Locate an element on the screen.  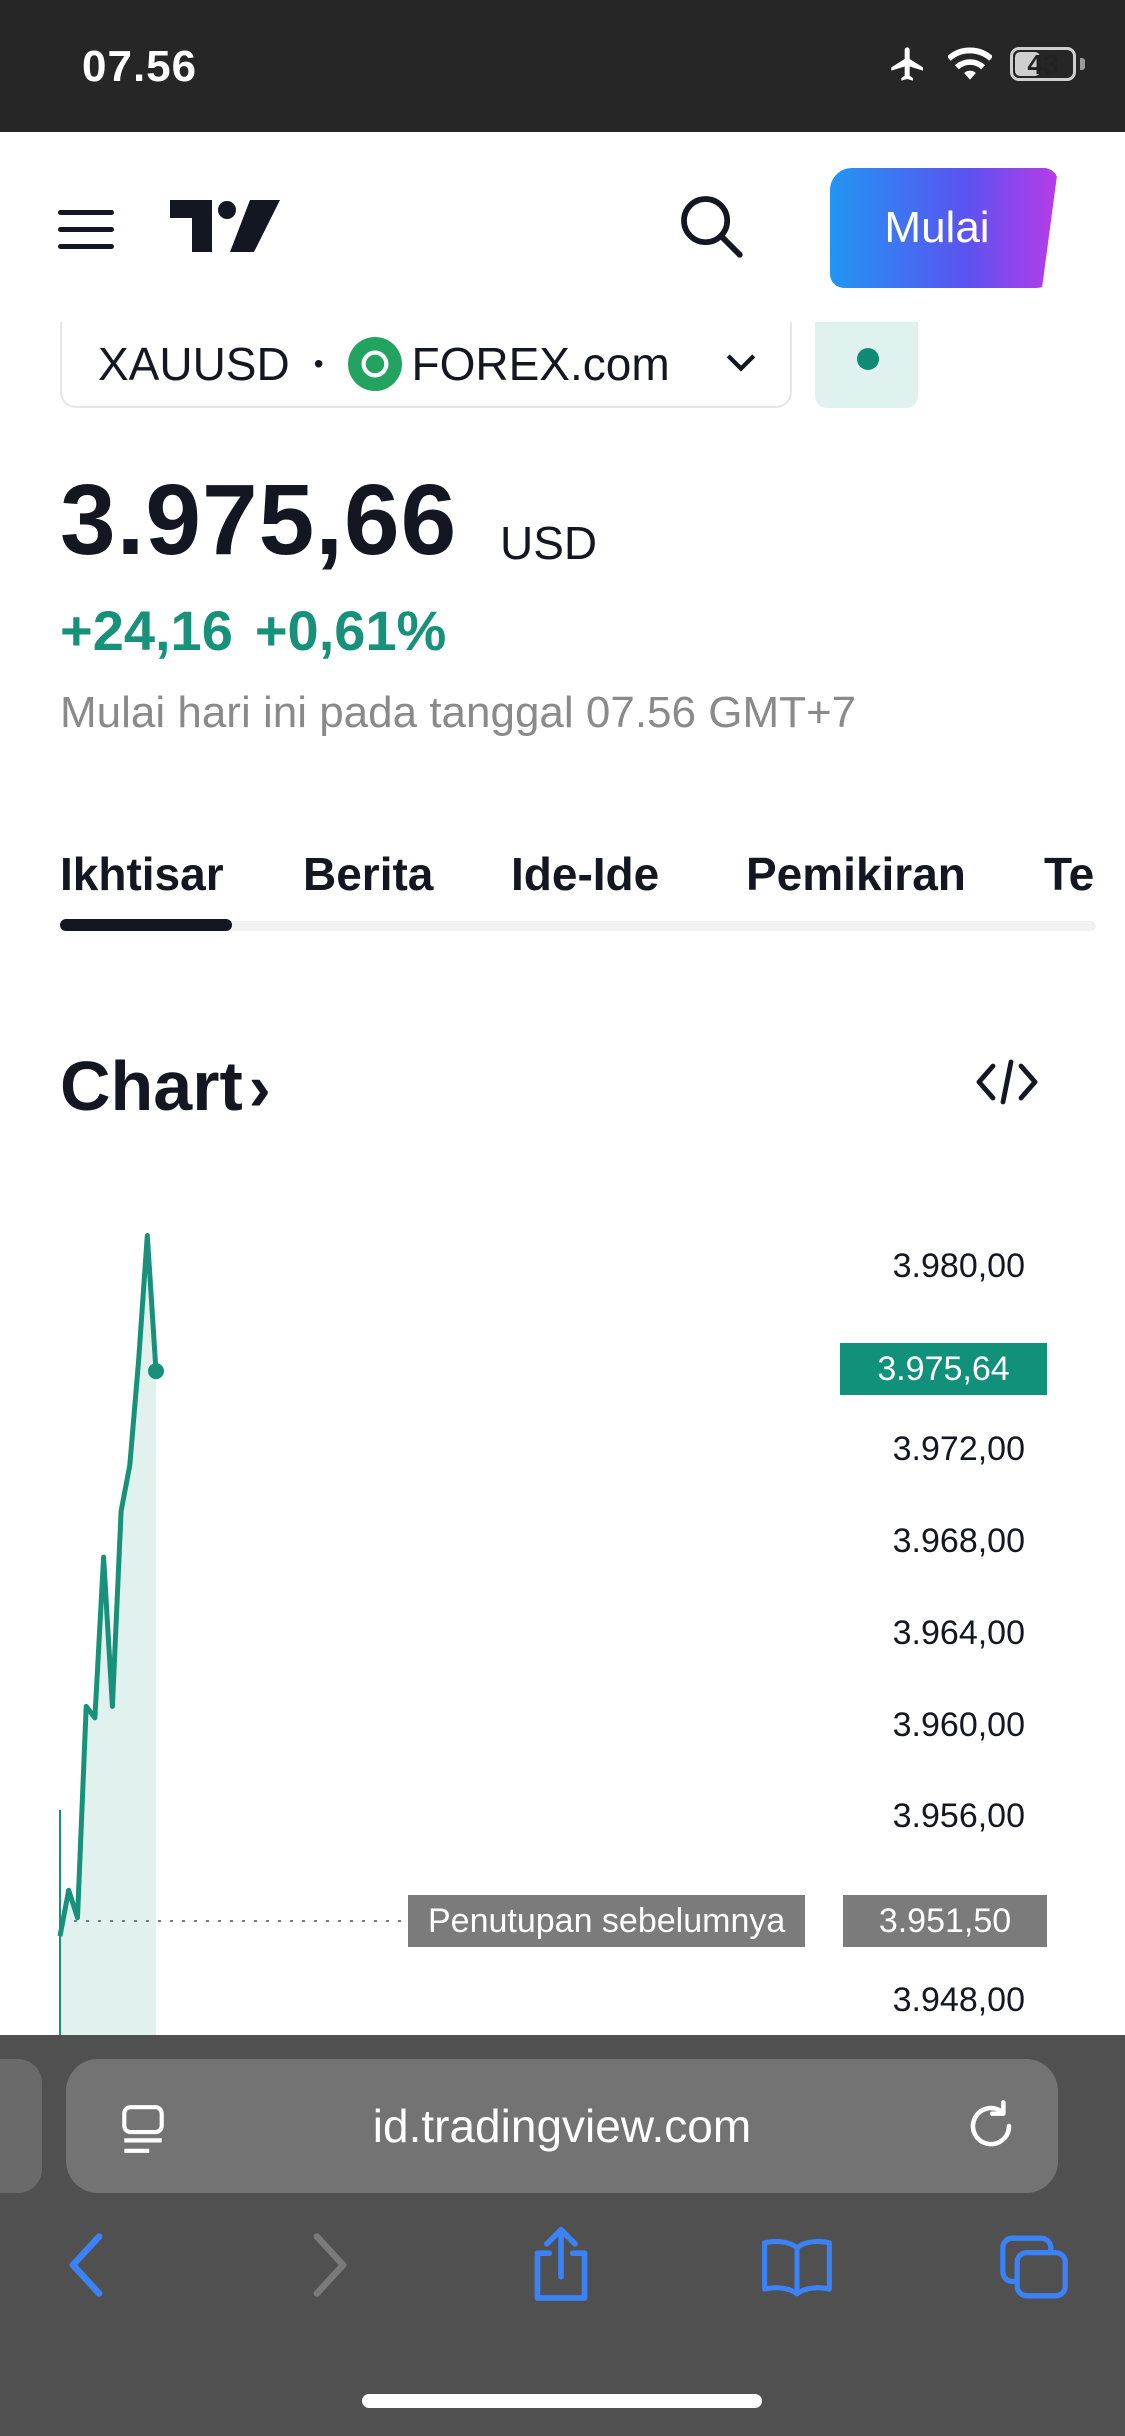
battery-text: 43 is located at coordinates (1043, 64).